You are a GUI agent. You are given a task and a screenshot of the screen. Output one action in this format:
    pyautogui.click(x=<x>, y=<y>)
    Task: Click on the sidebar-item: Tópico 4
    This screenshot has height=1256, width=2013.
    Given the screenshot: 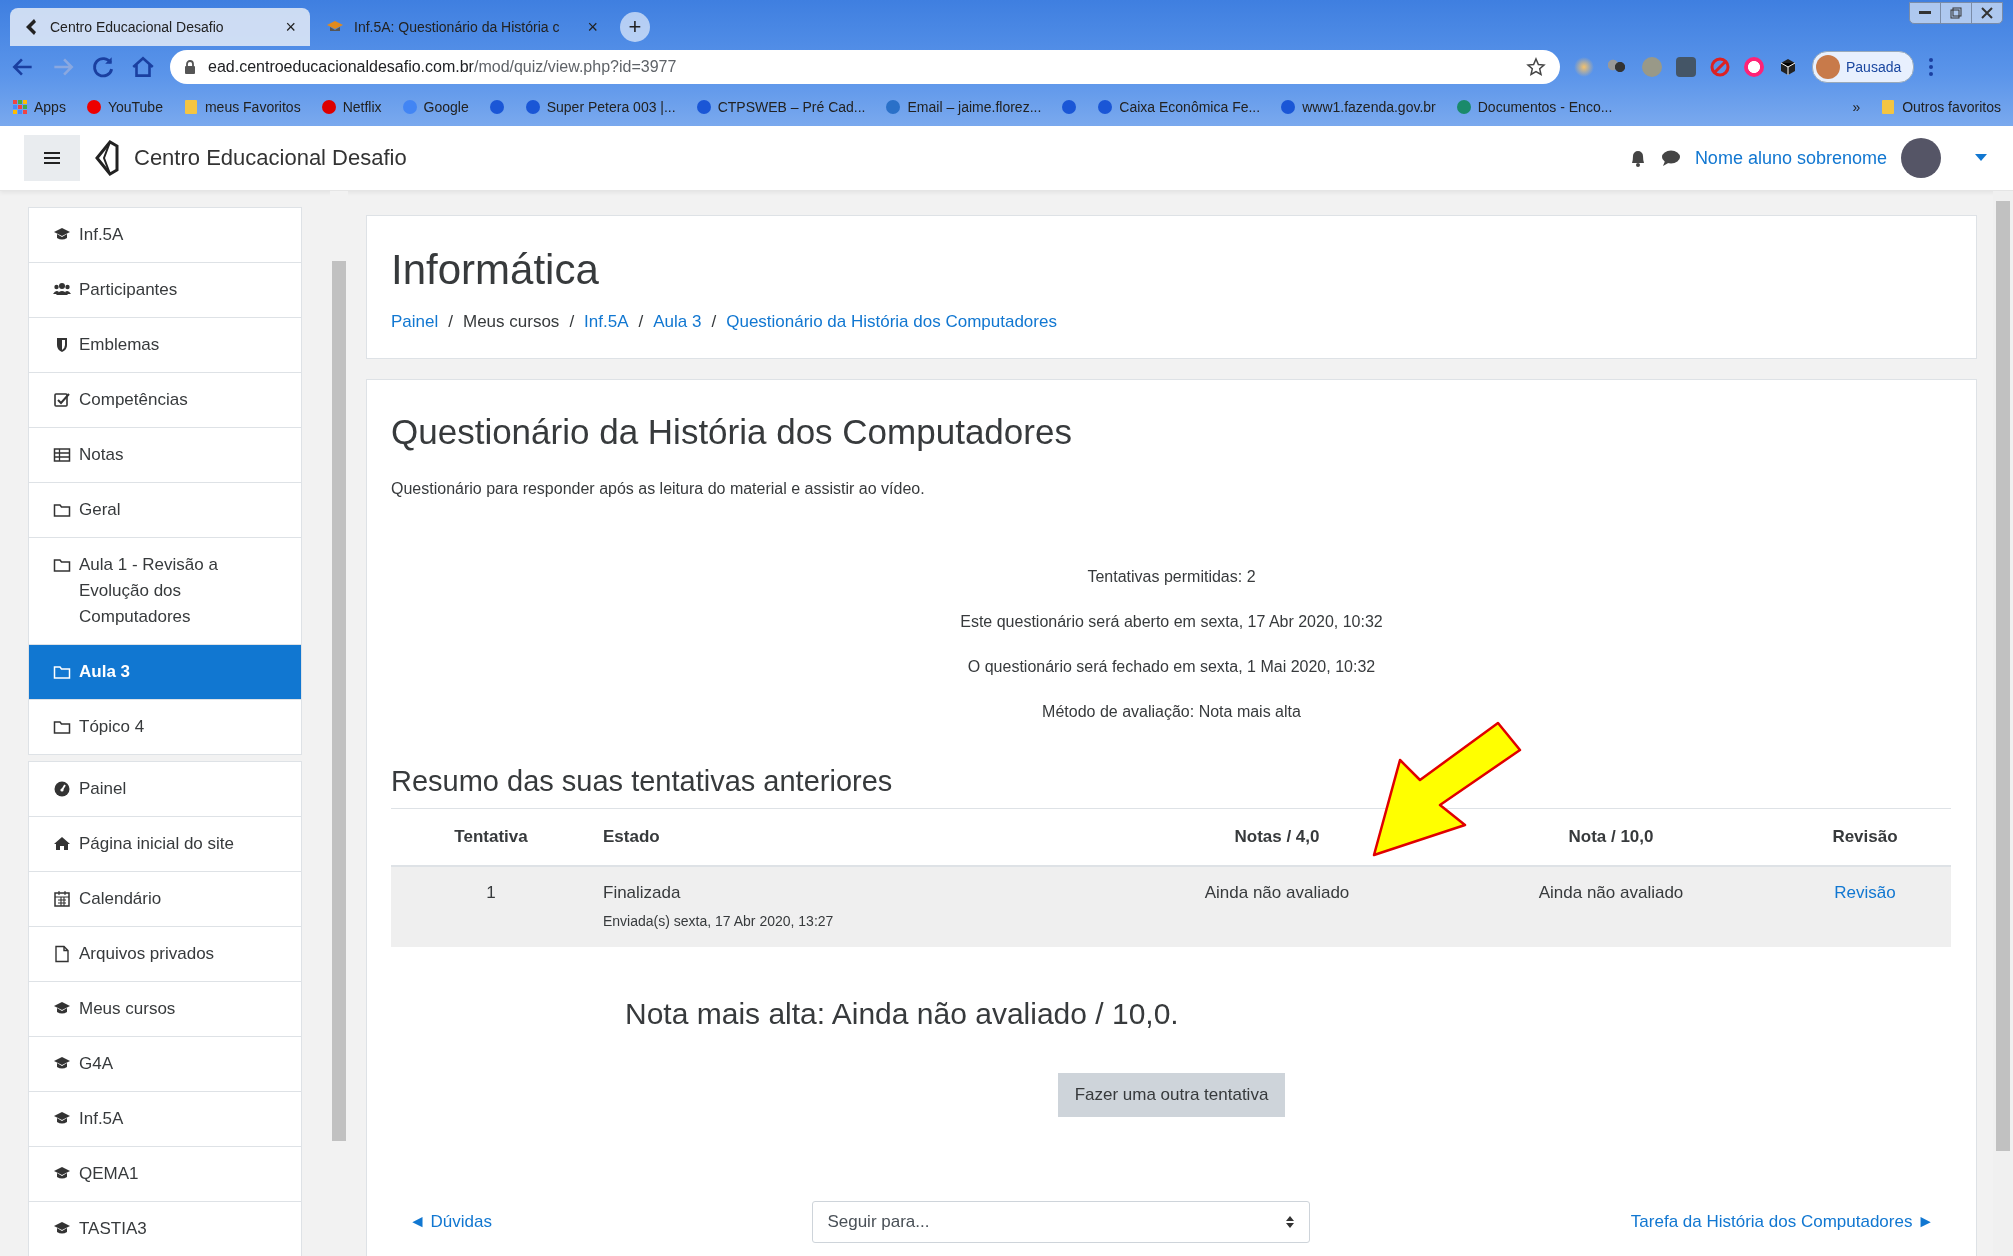 What is the action you would take?
    pyautogui.click(x=165, y=727)
    